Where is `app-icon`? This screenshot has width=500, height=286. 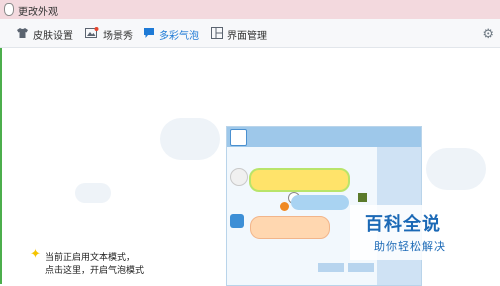 app-icon is located at coordinates (9, 9).